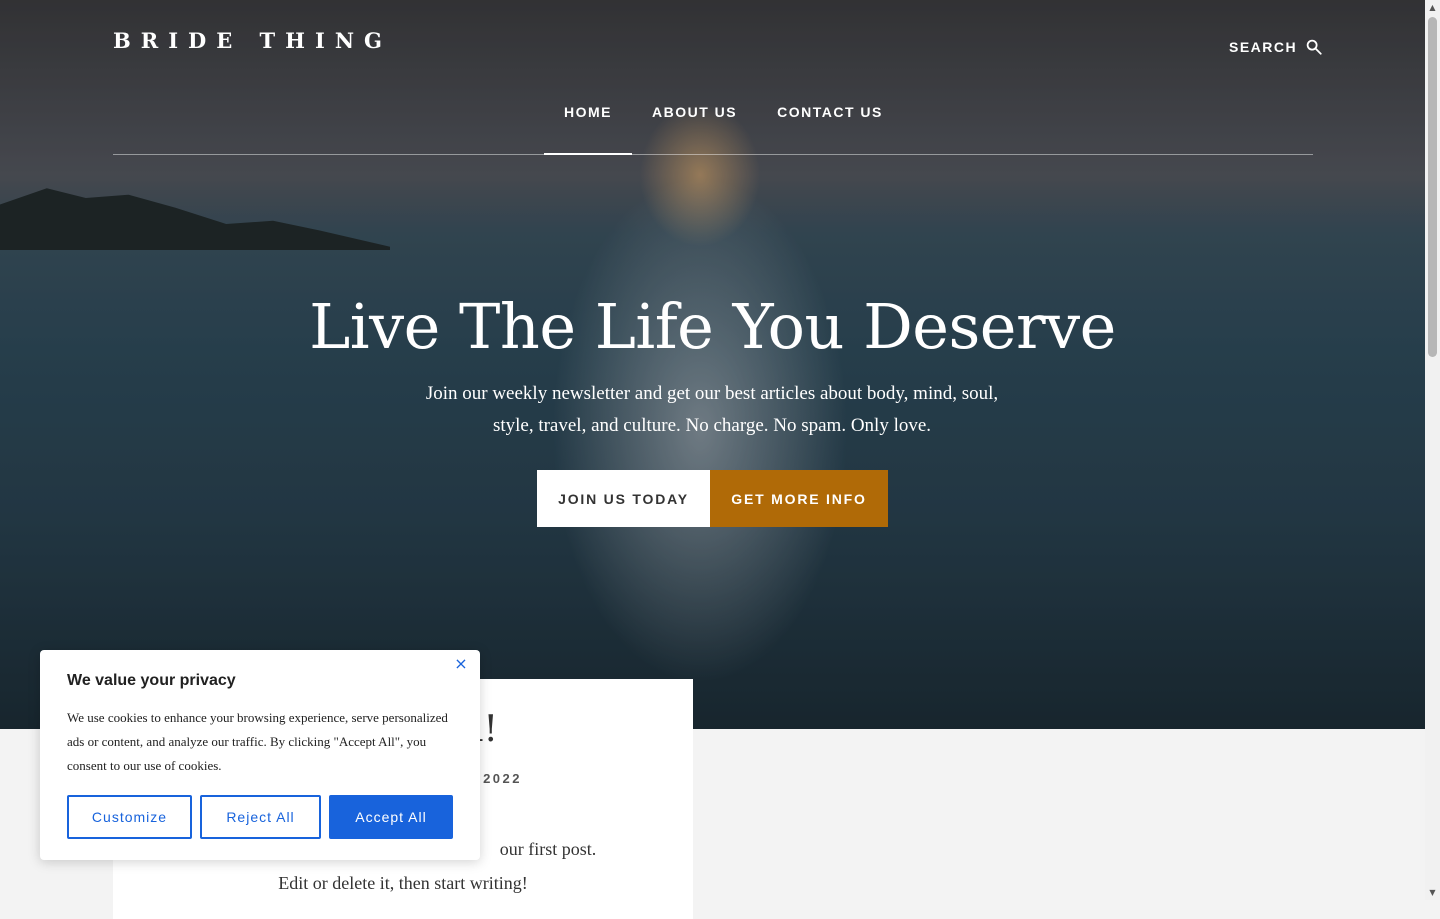 Image resolution: width=1440 pixels, height=919 pixels. I want to click on nav-item-about-us: ABOUT US, so click(694, 121).